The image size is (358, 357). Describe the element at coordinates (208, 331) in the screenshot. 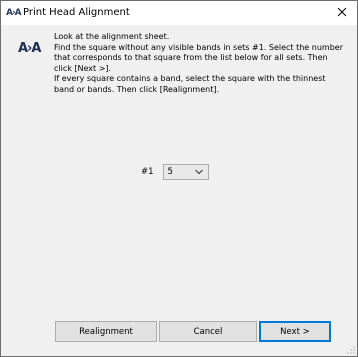

I see `cancel-button: Cancel` at that location.